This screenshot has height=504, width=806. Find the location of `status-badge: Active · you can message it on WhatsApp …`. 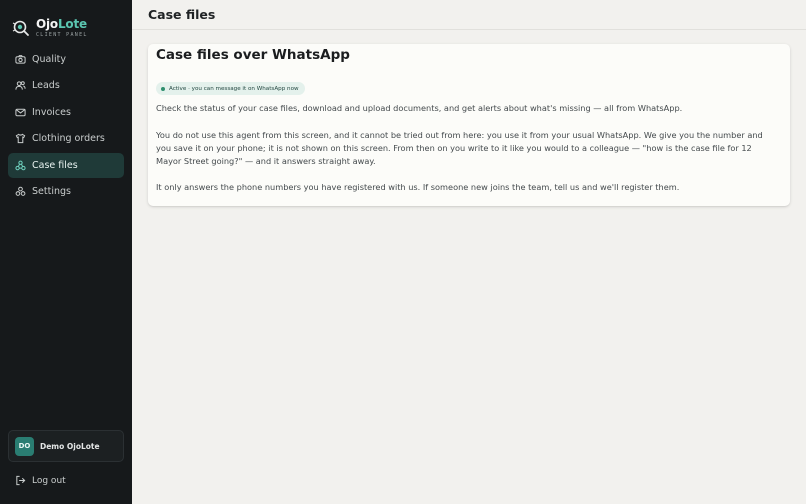

status-badge: Active · you can message it on WhatsApp … is located at coordinates (230, 88).